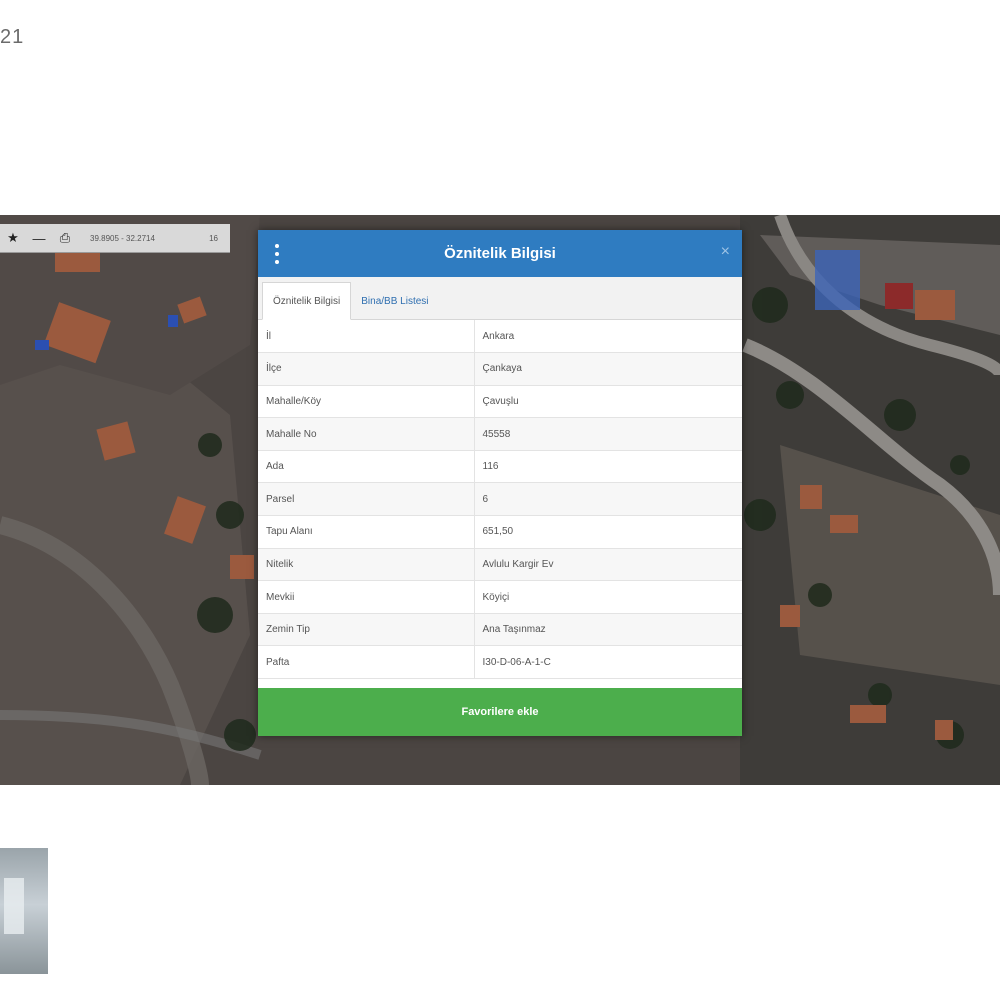 This screenshot has width=1000, height=1000. Describe the element at coordinates (366, 402) in the screenshot. I see `attribute-key: Mahalle/Köy` at that location.